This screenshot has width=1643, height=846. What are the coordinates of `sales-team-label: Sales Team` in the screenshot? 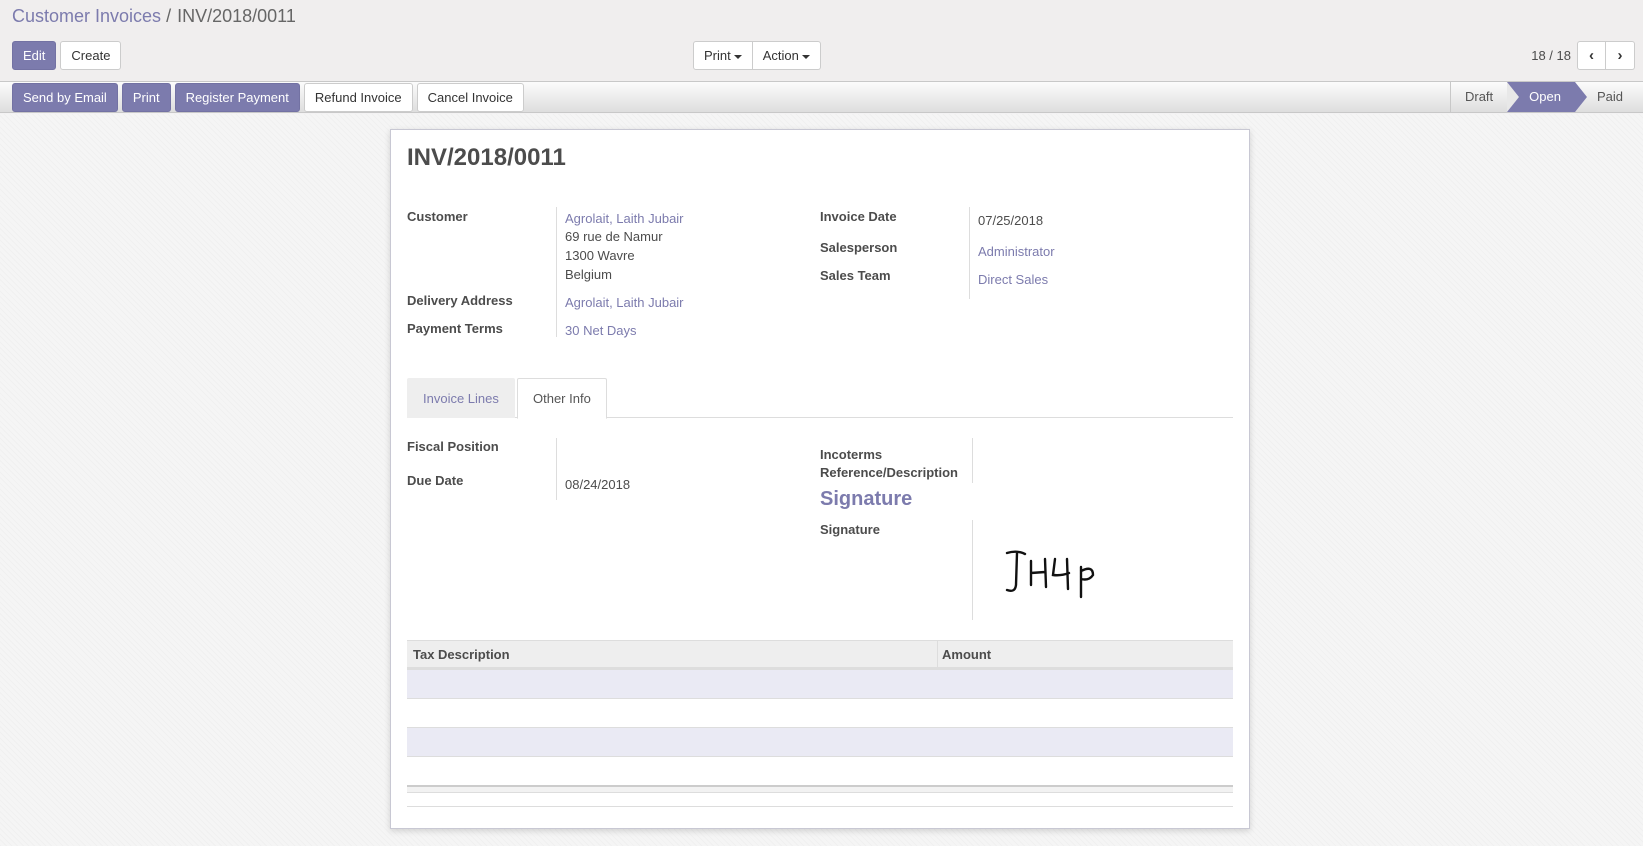 It's located at (855, 275).